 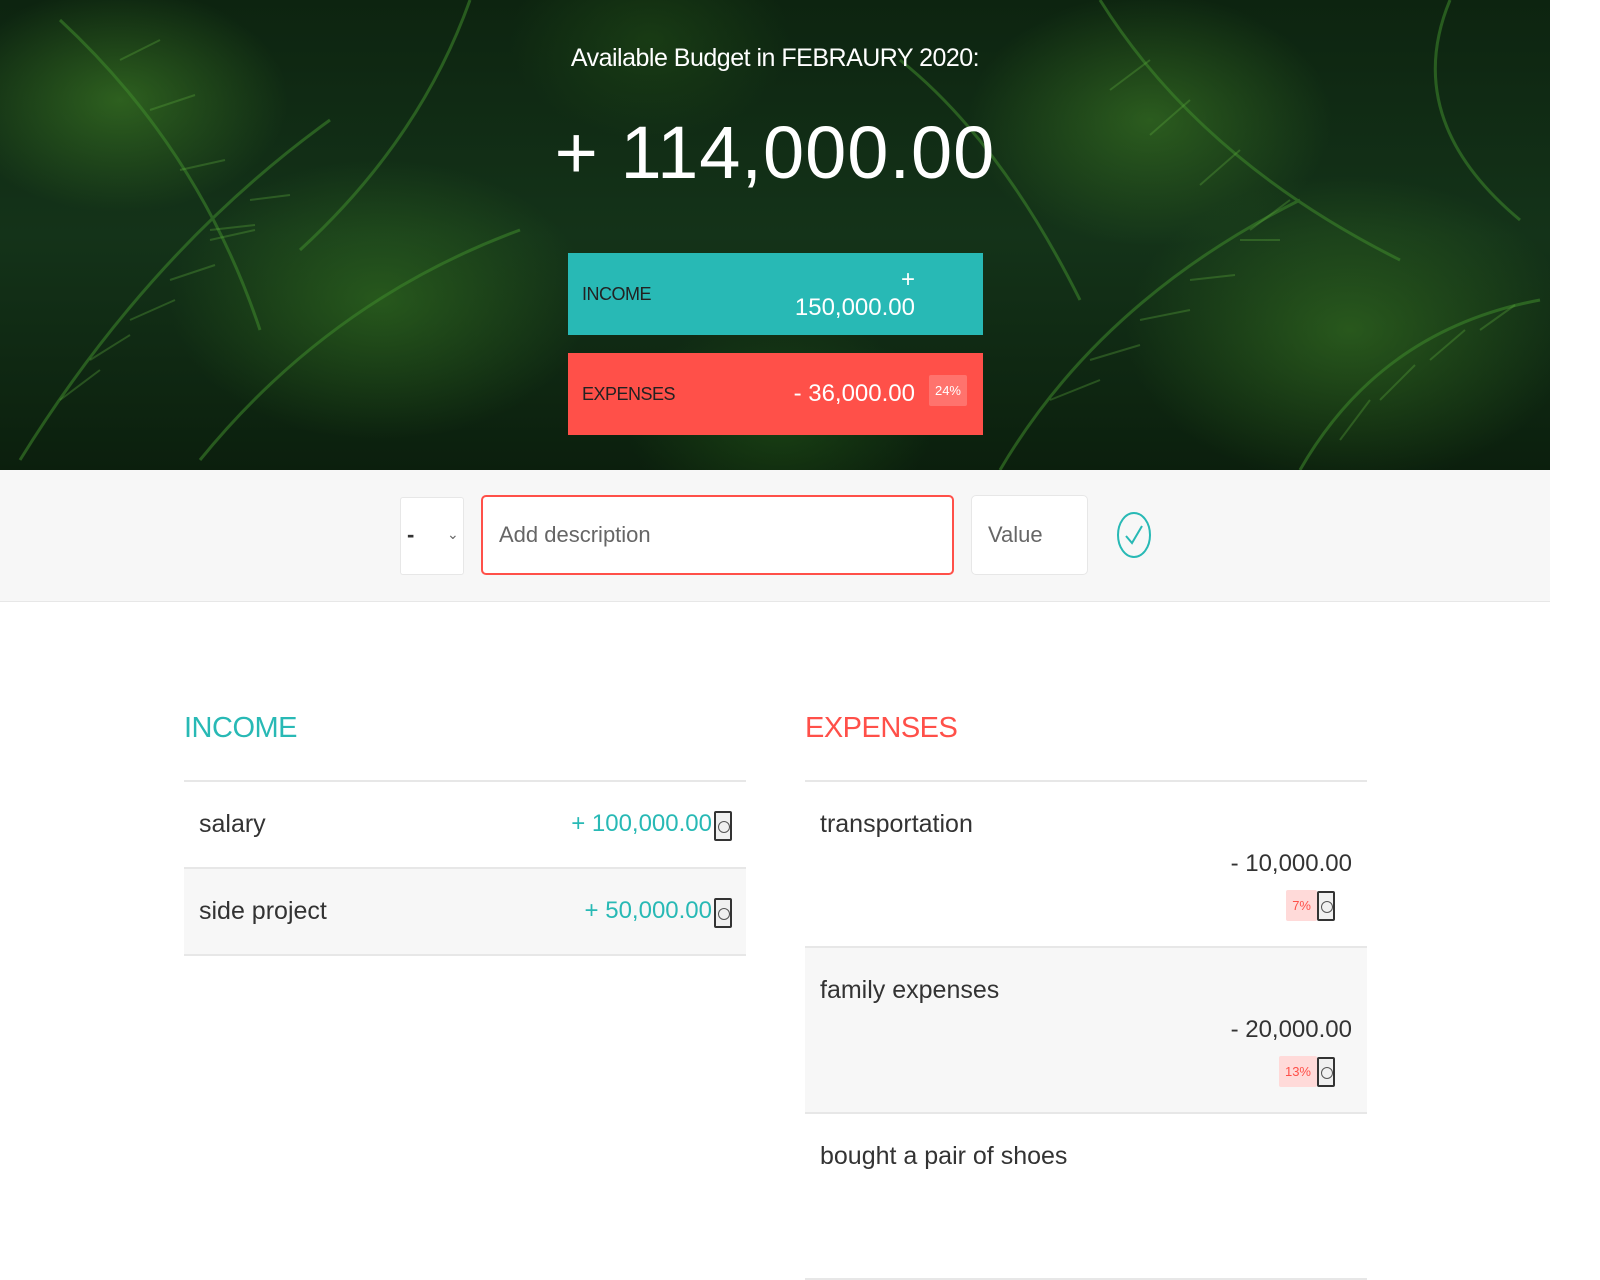 What do you see at coordinates (1301, 905) in the screenshot?
I see `expense-item-percentage: 7%` at bounding box center [1301, 905].